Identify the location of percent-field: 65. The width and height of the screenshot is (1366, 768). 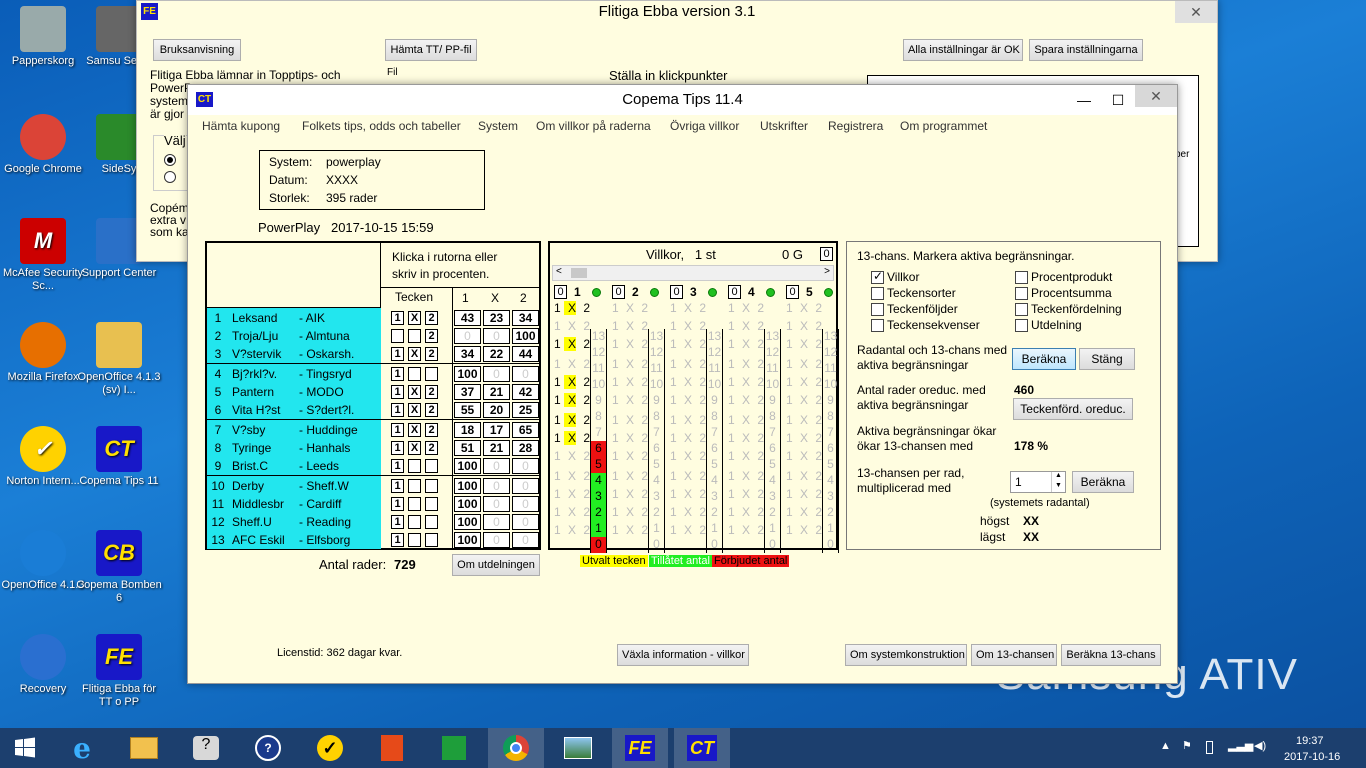
(525, 430).